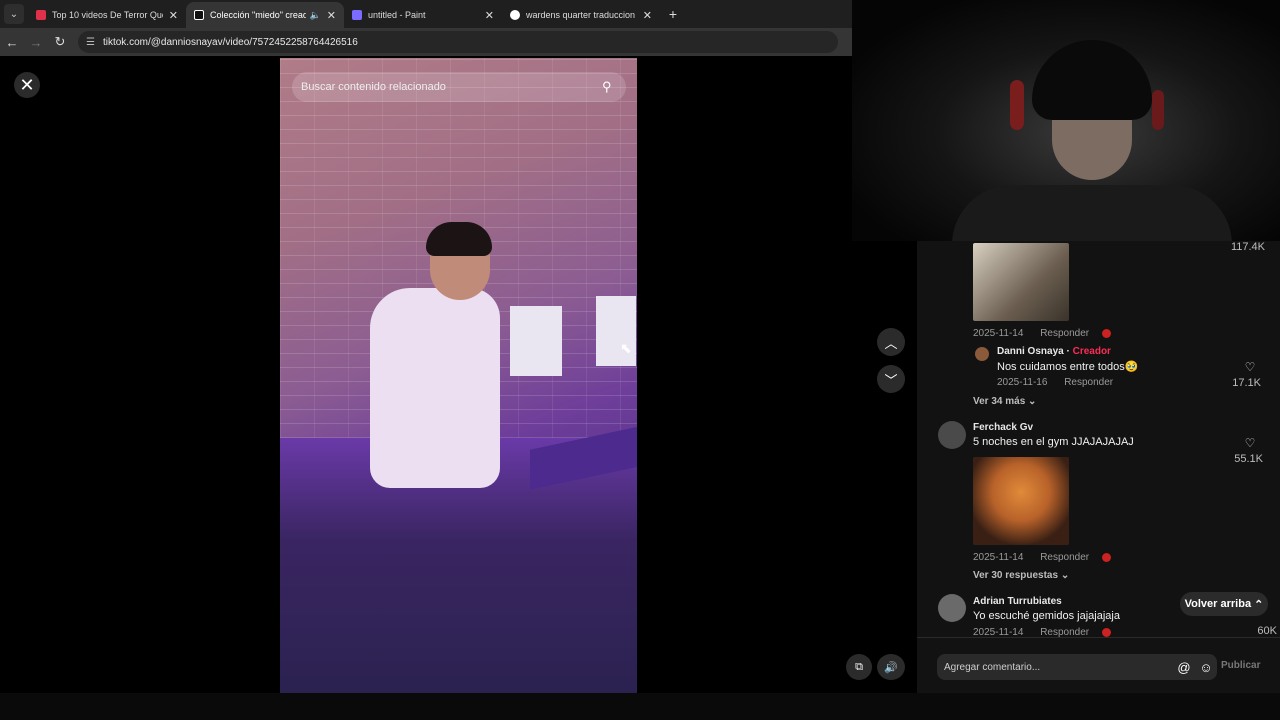  I want to click on picture-in-picture-button: ⧉, so click(859, 667).